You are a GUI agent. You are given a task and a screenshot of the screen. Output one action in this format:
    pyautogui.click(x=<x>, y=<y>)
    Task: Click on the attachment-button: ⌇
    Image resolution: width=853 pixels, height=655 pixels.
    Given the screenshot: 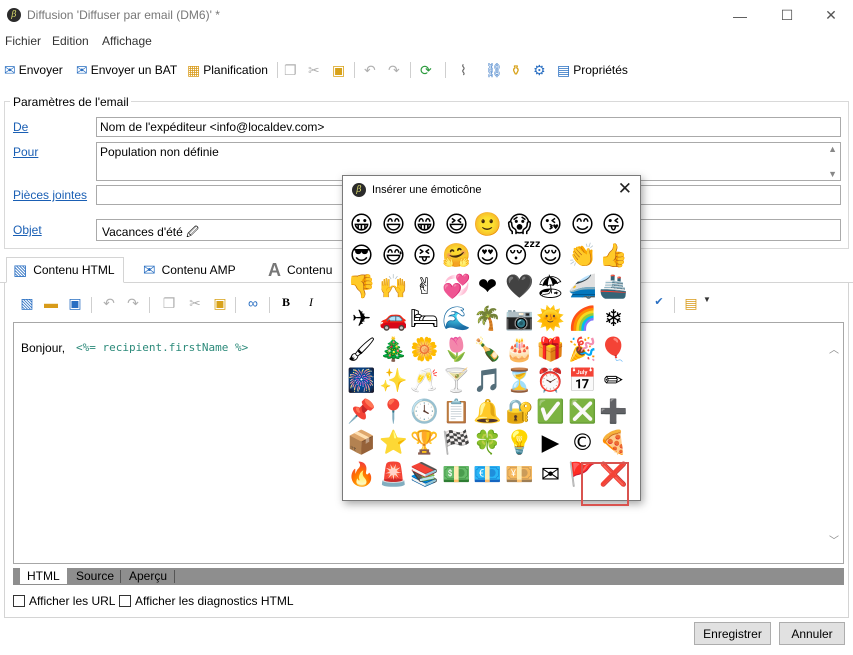 What is the action you would take?
    pyautogui.click(x=465, y=70)
    